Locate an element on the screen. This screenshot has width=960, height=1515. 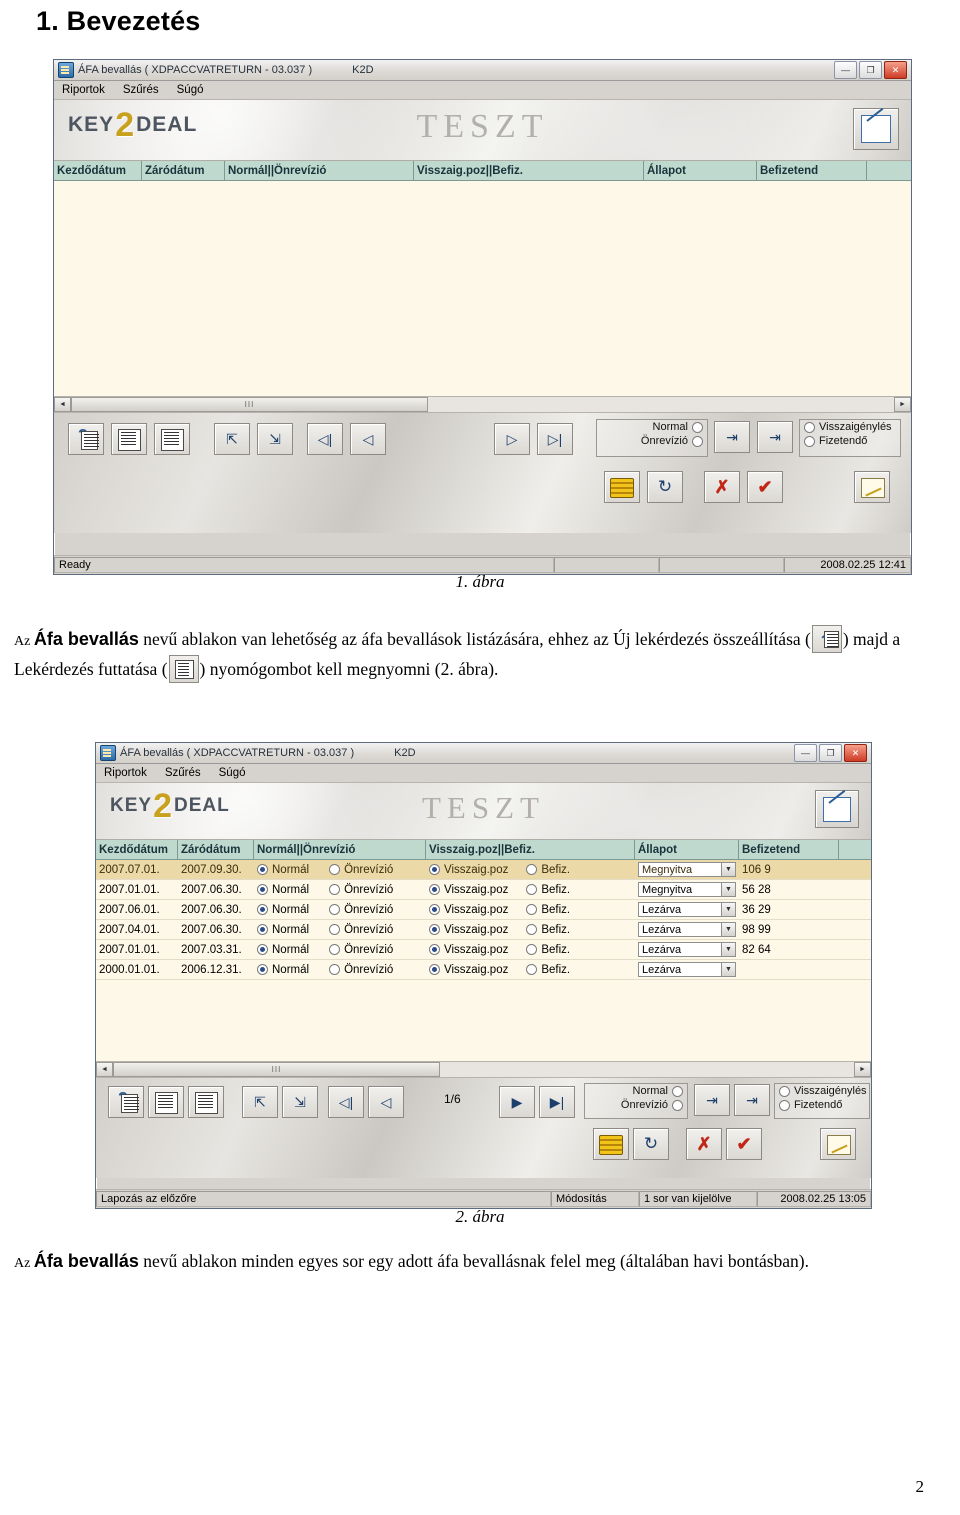
import-button: ⇥ is located at coordinates (712, 1100).